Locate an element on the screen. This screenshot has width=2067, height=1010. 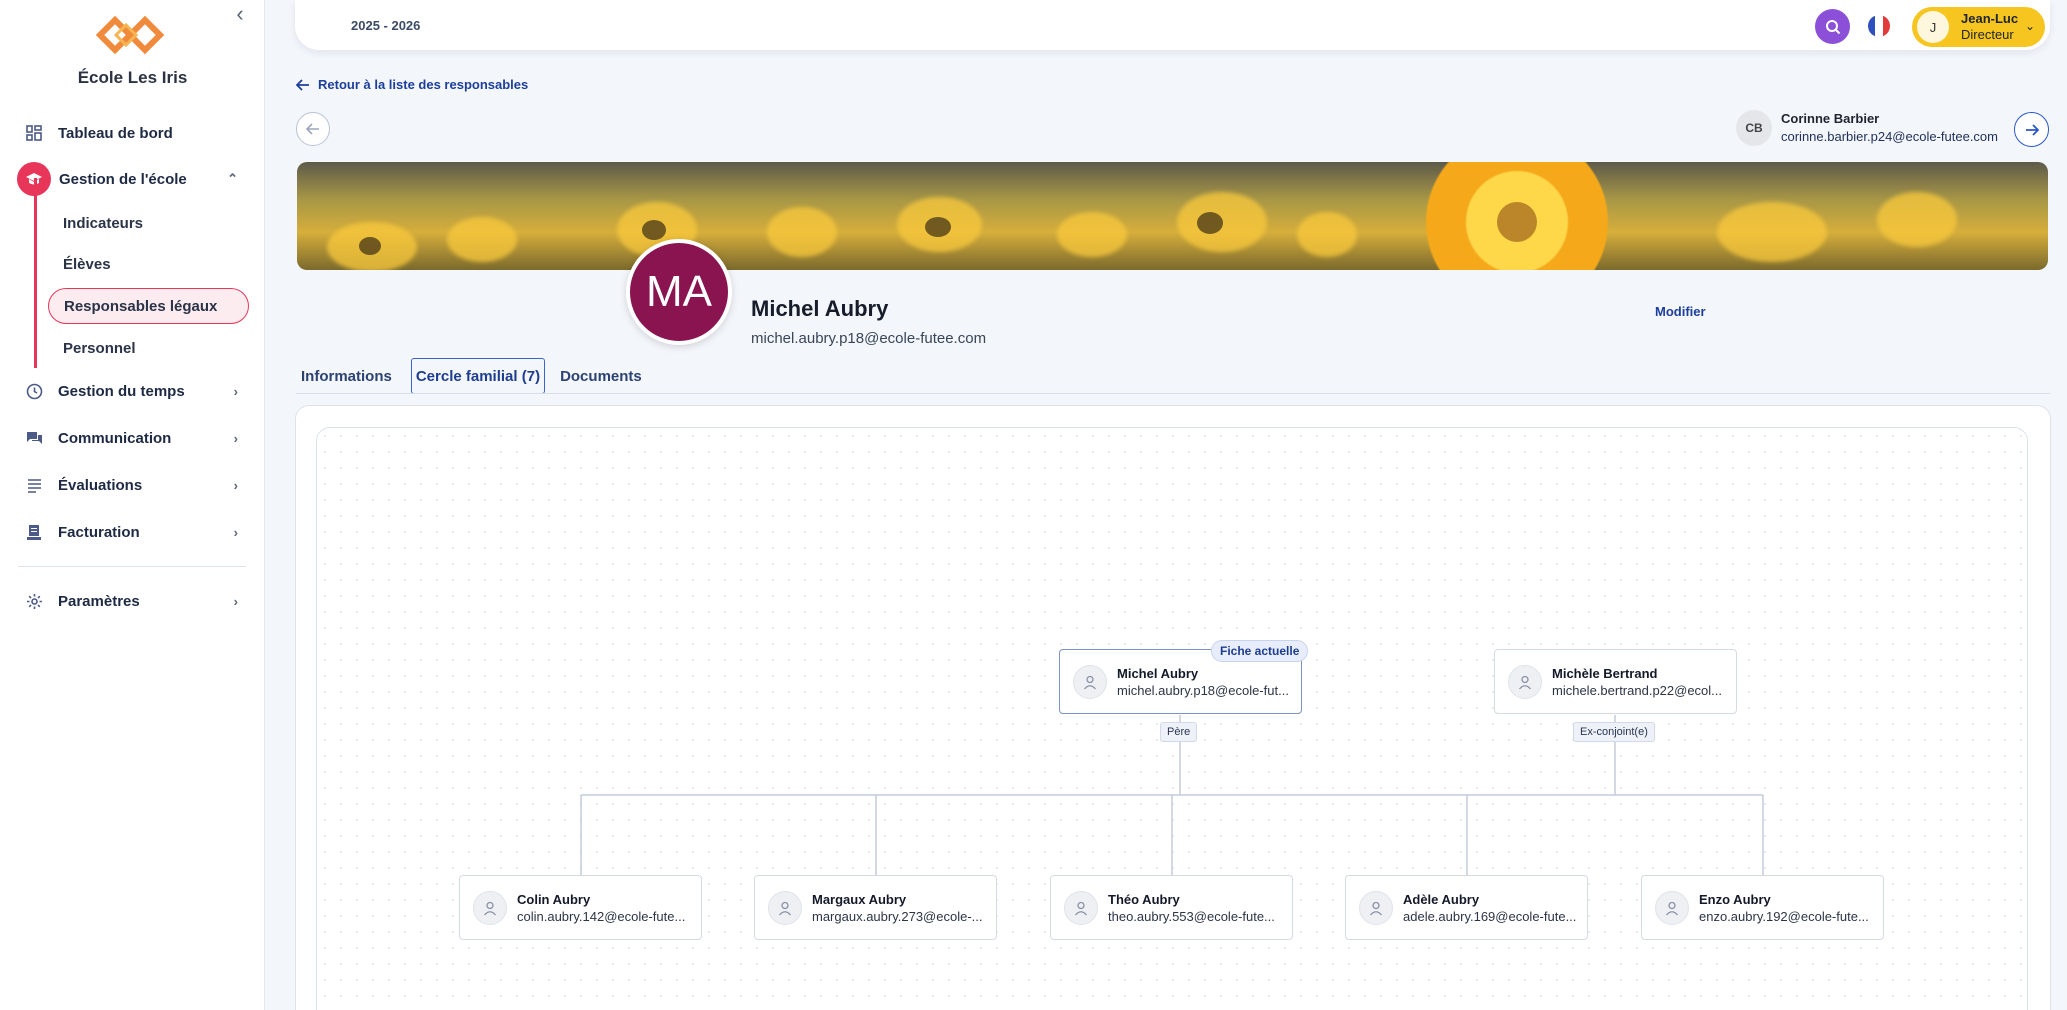
tab-informations: Informations is located at coordinates (346, 376).